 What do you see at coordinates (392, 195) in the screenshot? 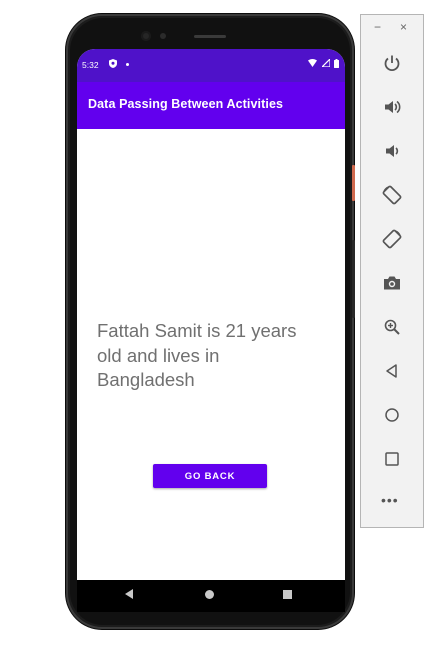
I see `rotate-left-icon` at bounding box center [392, 195].